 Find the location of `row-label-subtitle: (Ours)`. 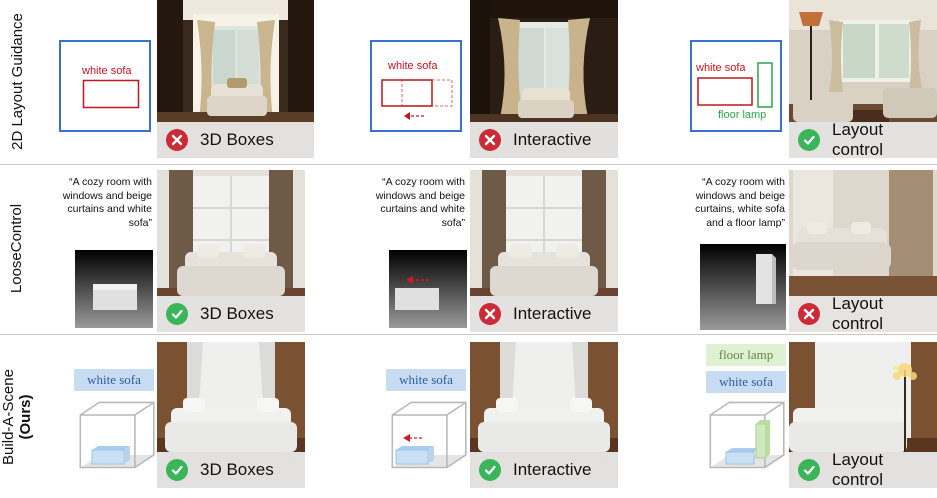

row-label-subtitle: (Ours) is located at coordinates (26, 417).